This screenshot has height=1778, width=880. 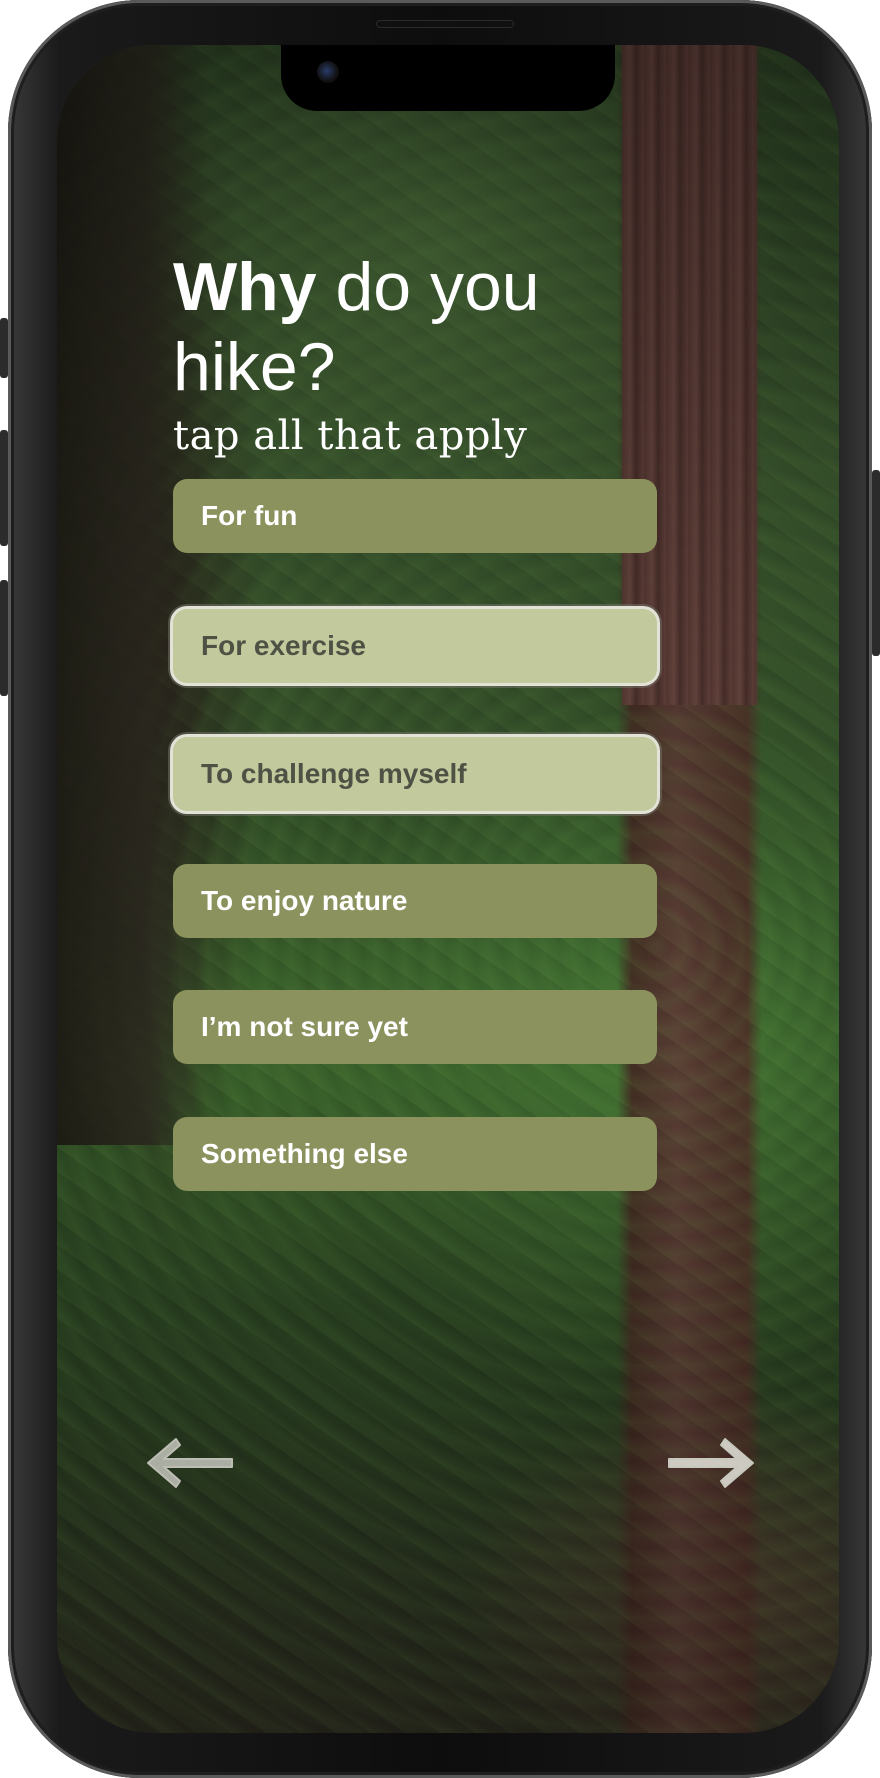 I want to click on option-not-sure-yet: I’m not sure yet, so click(x=415, y=1027).